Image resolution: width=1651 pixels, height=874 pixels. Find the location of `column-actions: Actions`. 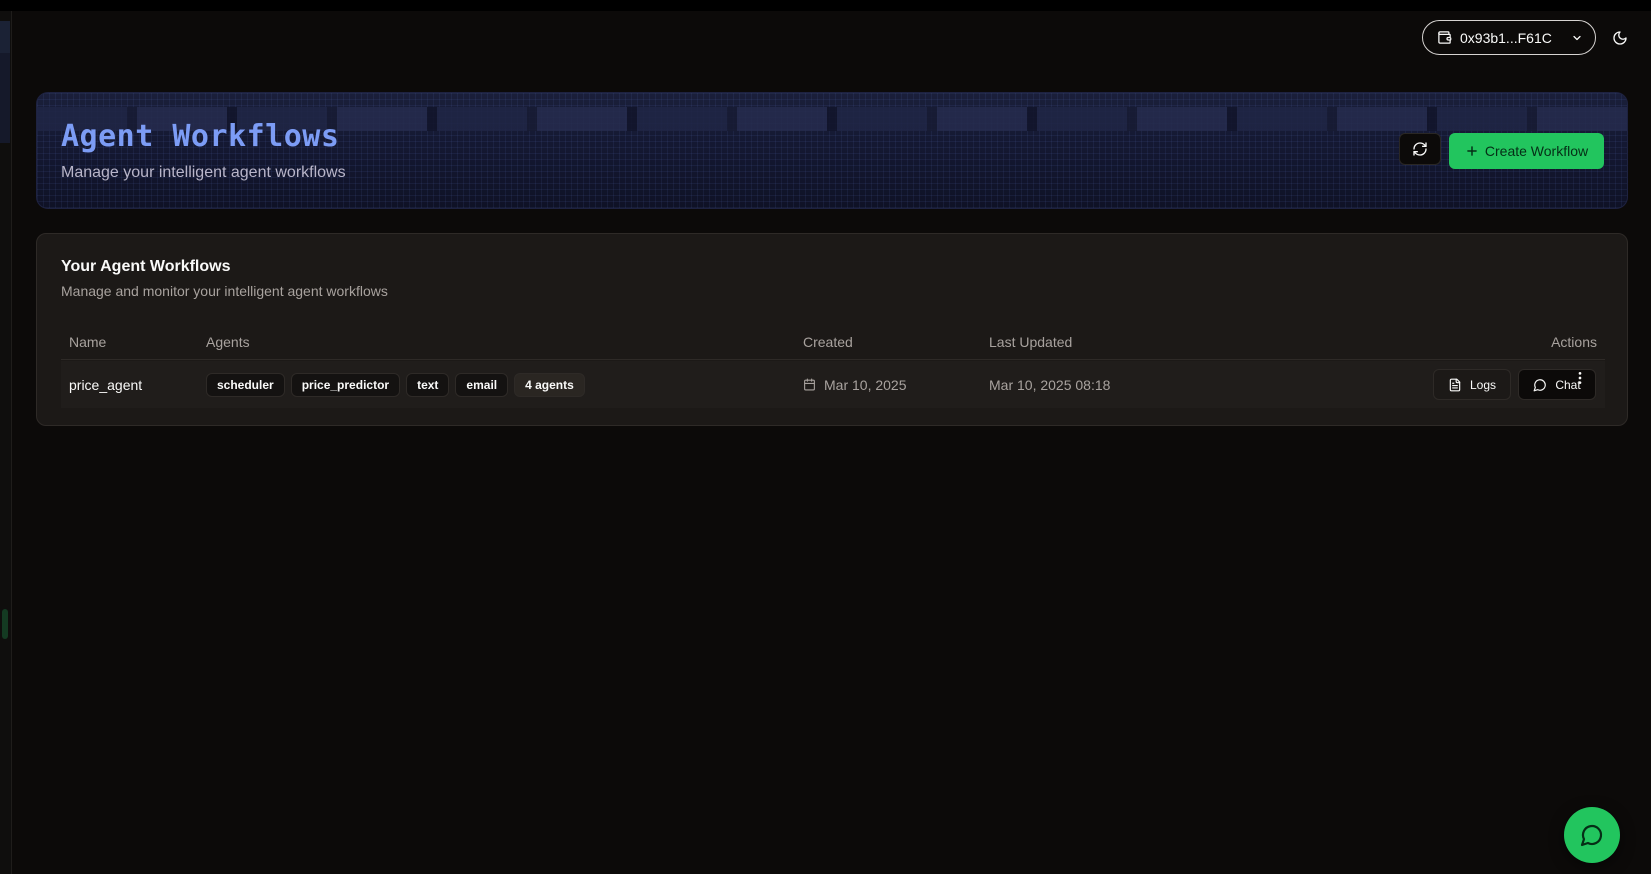

column-actions: Actions is located at coordinates (1574, 342).